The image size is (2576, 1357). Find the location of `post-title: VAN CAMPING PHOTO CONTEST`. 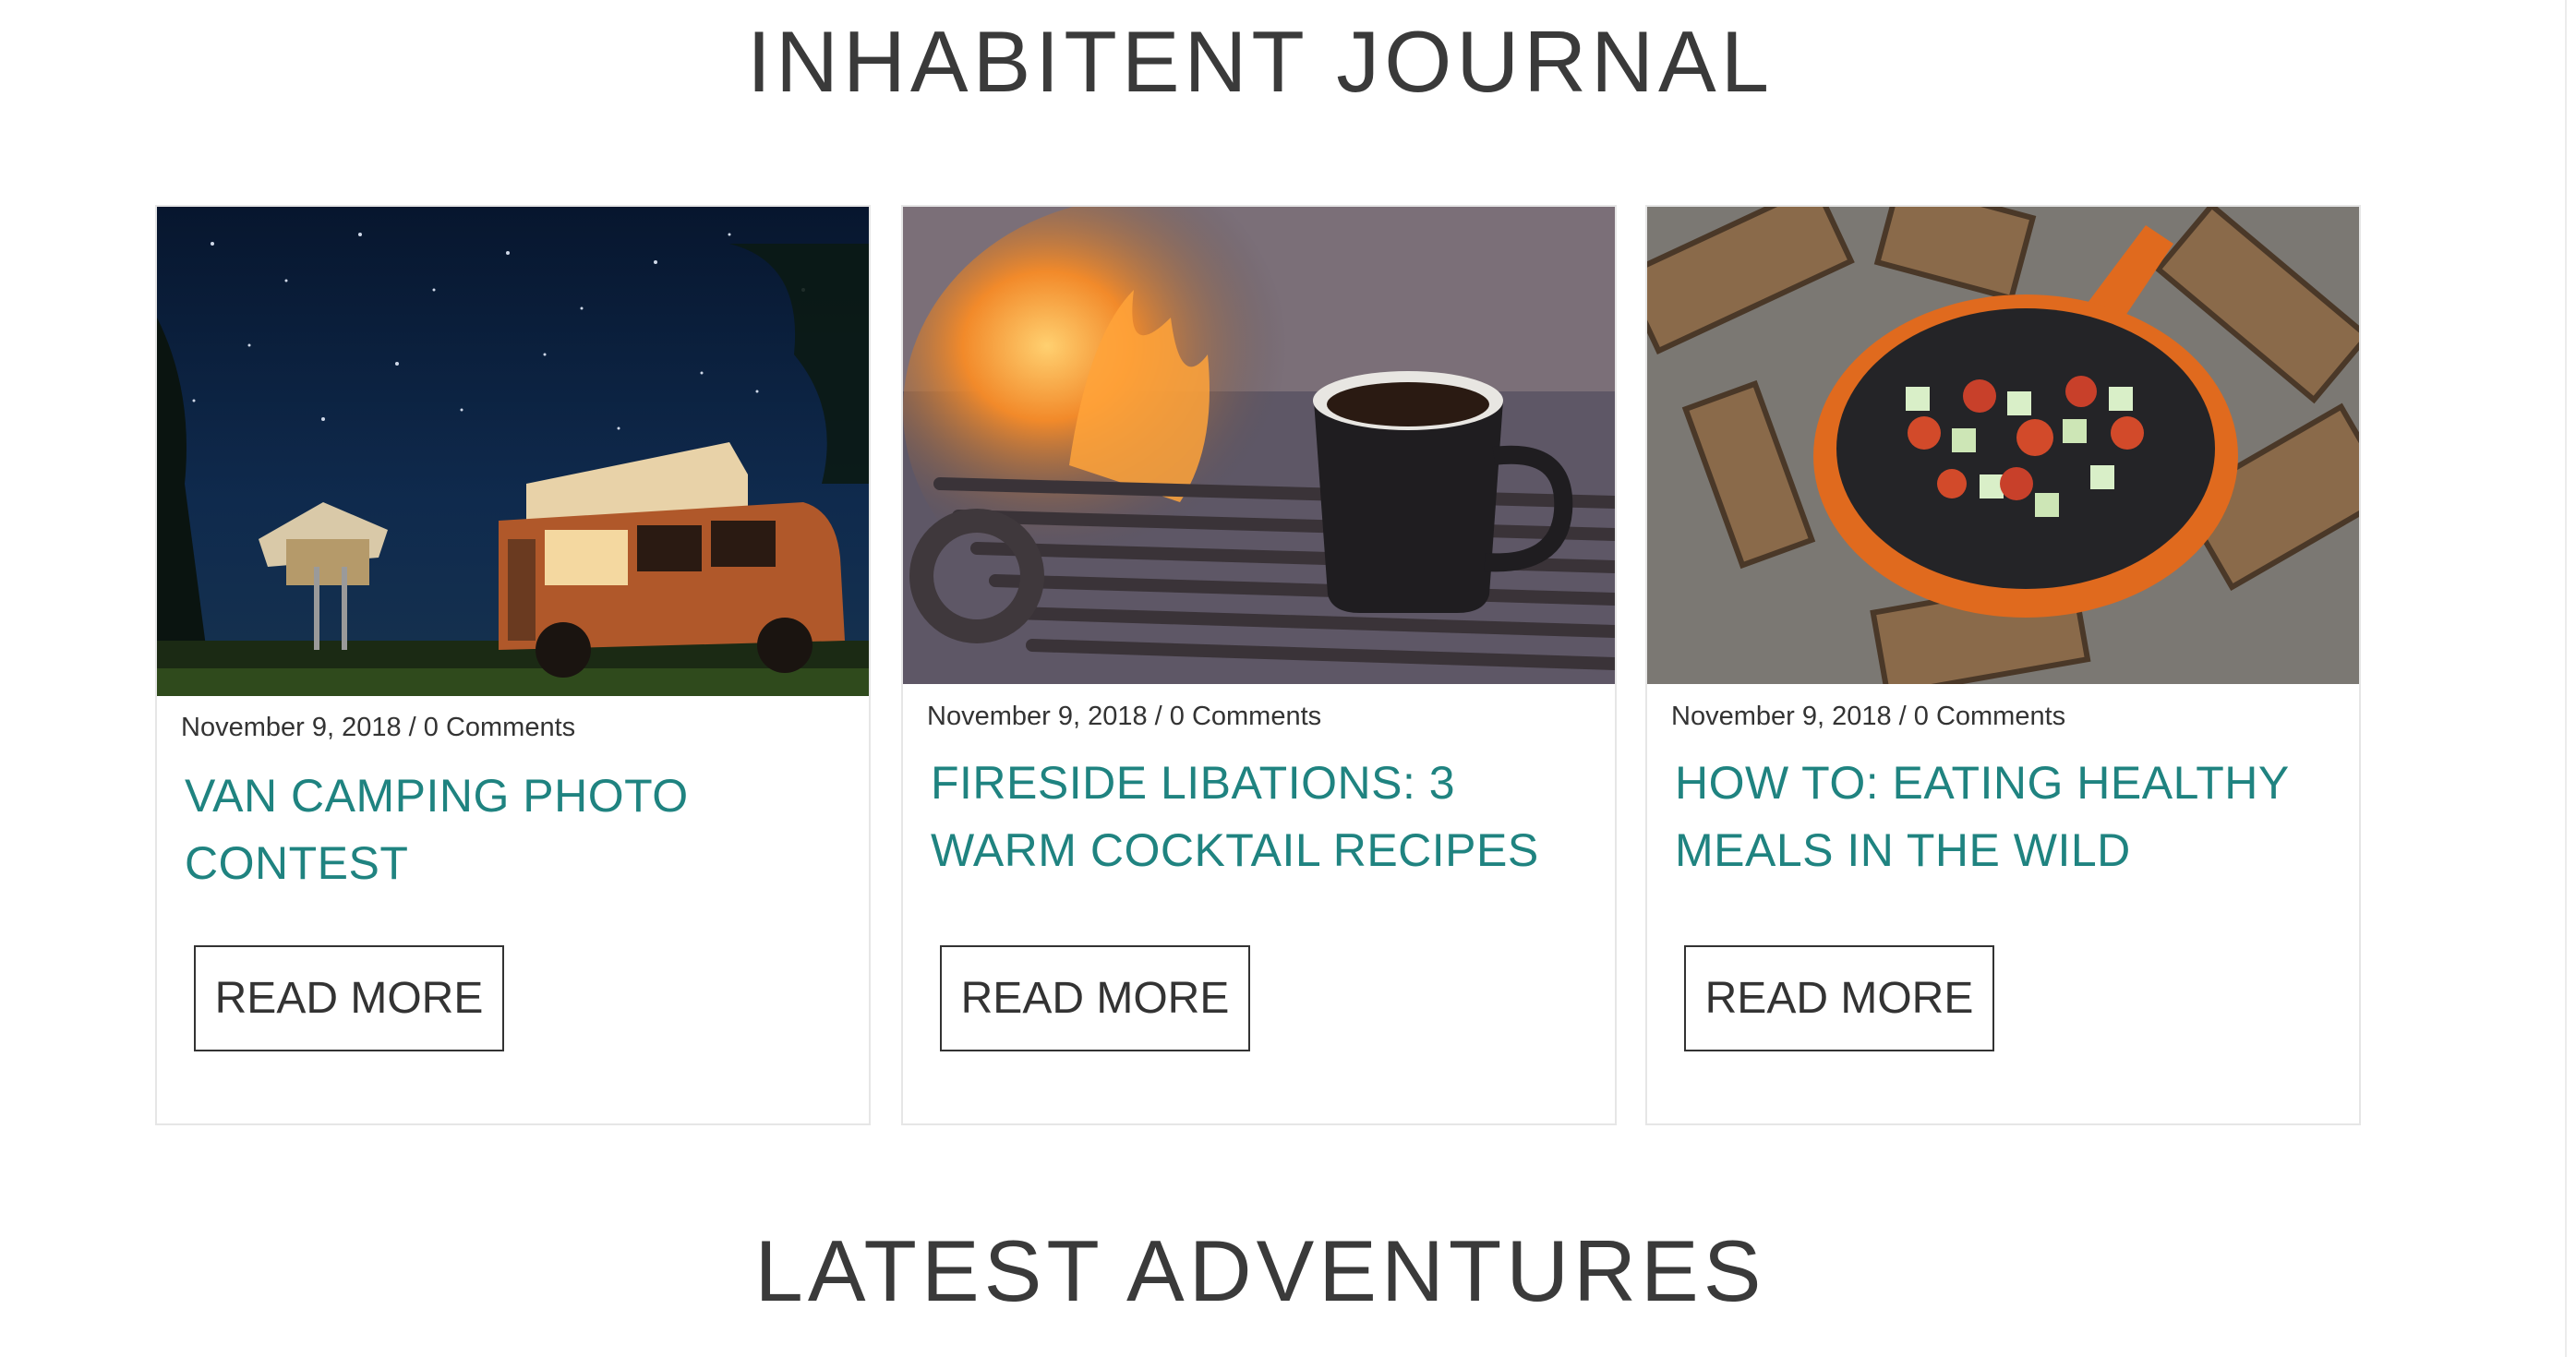

post-title: VAN CAMPING PHOTO CONTEST is located at coordinates (499, 830).